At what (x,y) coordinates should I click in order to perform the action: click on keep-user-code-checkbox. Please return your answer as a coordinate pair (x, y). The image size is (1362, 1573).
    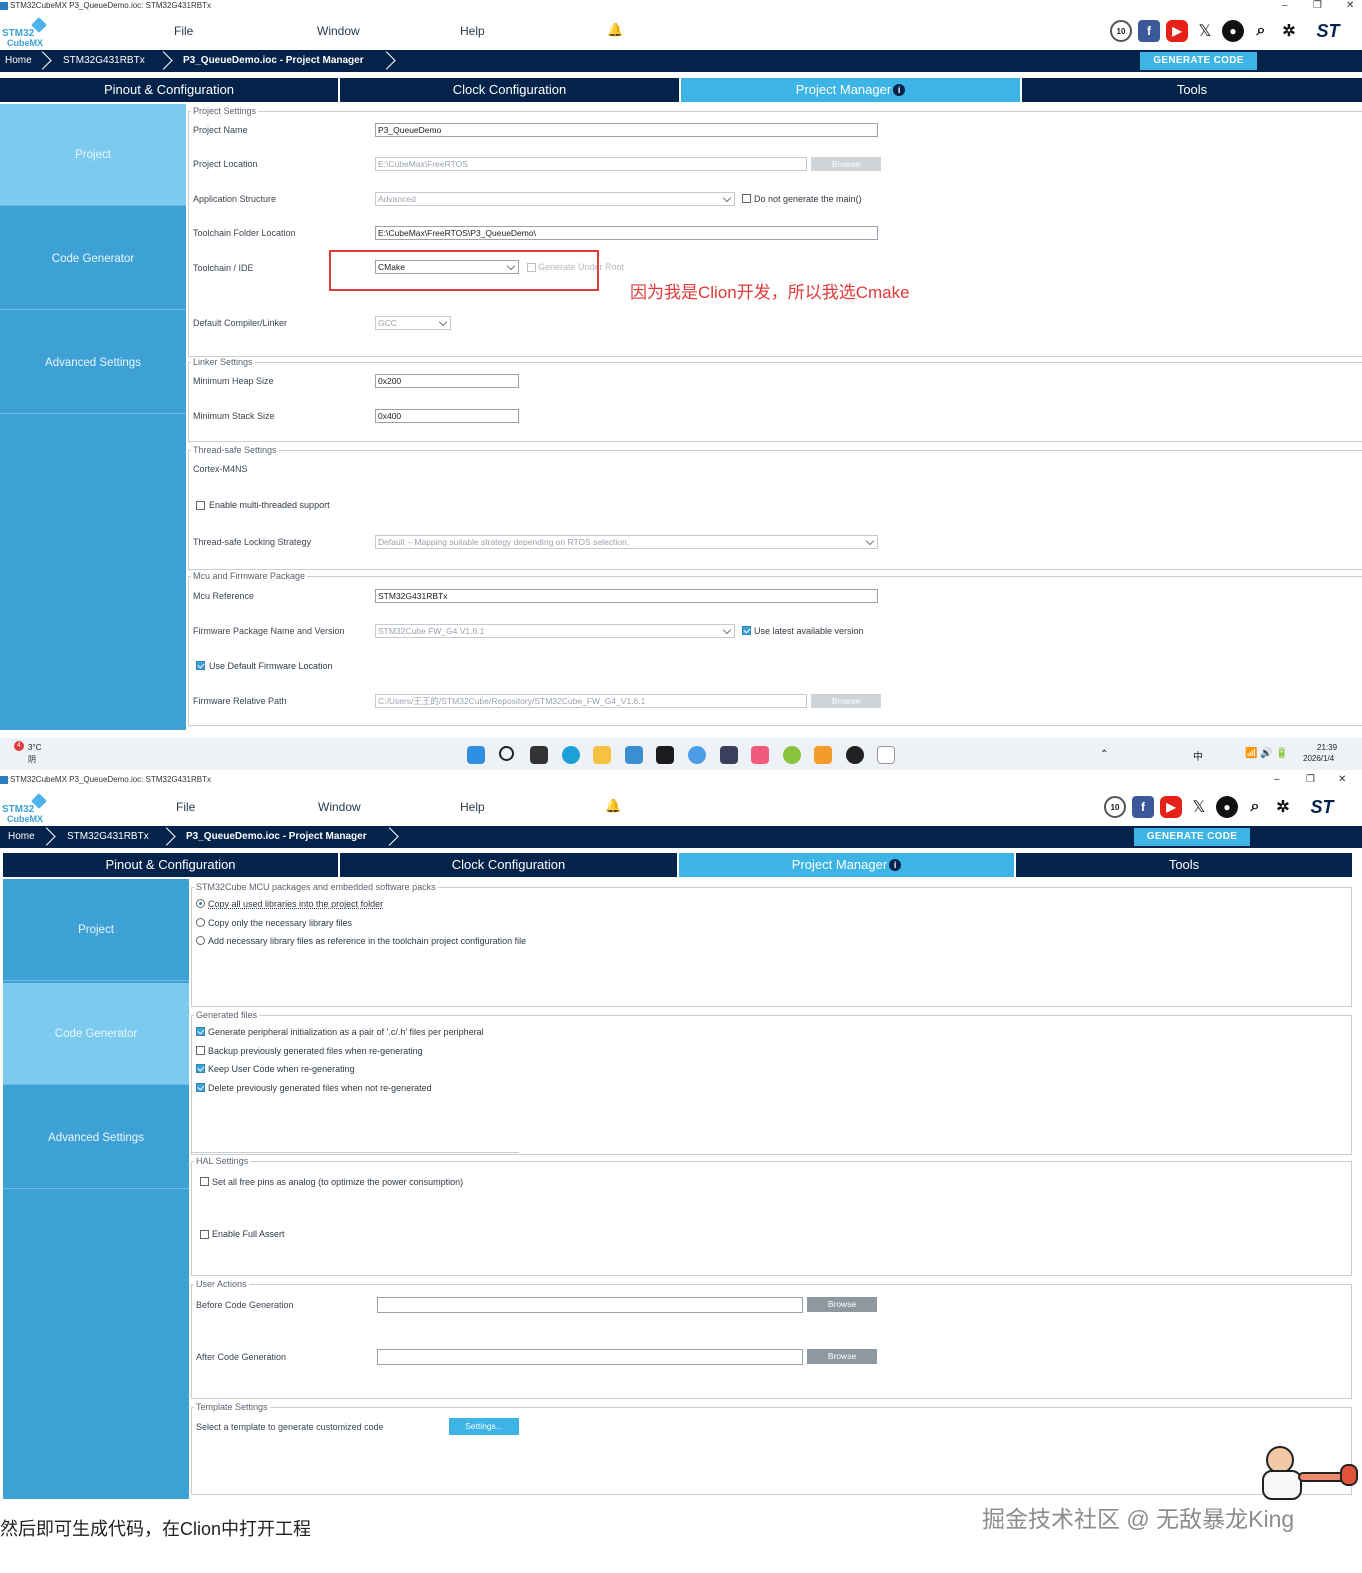
    Looking at the image, I should click on (200, 1068).